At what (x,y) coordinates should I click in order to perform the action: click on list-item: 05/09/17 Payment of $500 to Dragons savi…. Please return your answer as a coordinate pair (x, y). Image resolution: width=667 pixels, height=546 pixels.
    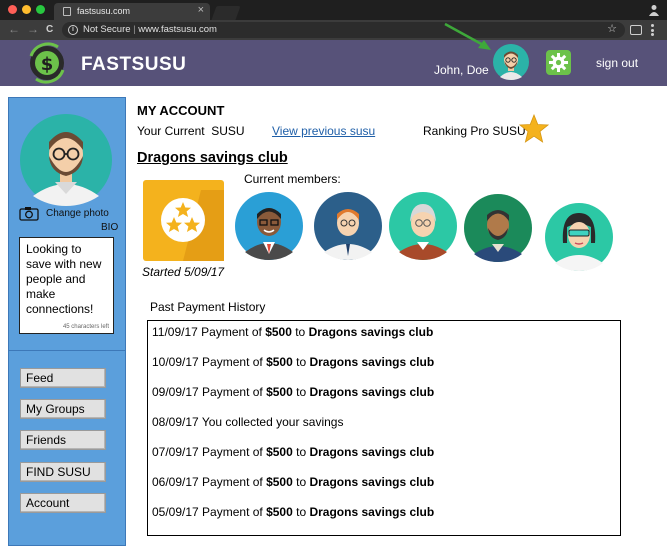
    Looking at the image, I should click on (293, 512).